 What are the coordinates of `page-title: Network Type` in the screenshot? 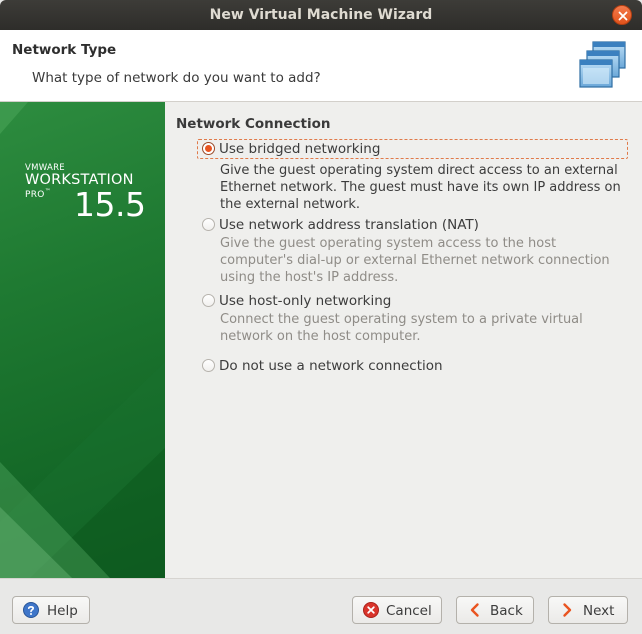 It's located at (64, 50).